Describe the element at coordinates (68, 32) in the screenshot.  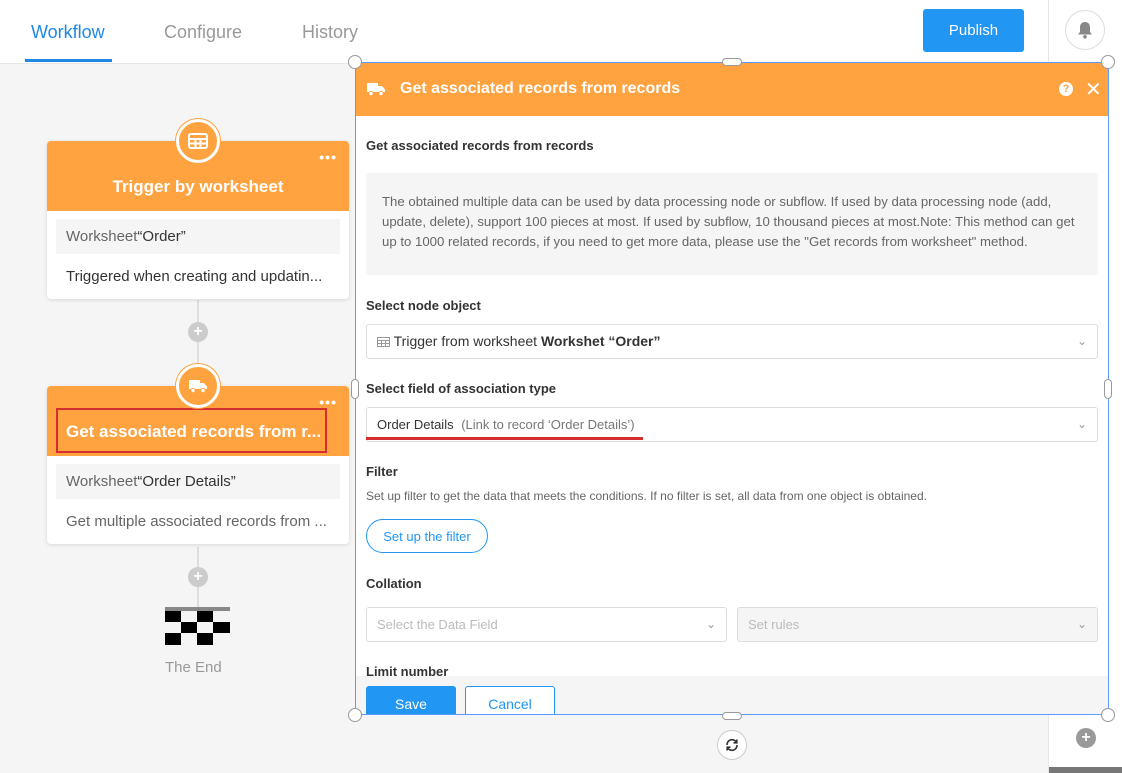
I see `tab-workflow: Workflow` at that location.